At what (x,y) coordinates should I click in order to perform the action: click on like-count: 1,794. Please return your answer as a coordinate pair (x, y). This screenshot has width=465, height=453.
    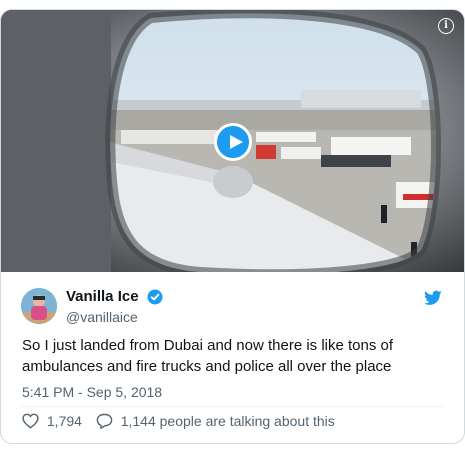
    Looking at the image, I should click on (64, 421).